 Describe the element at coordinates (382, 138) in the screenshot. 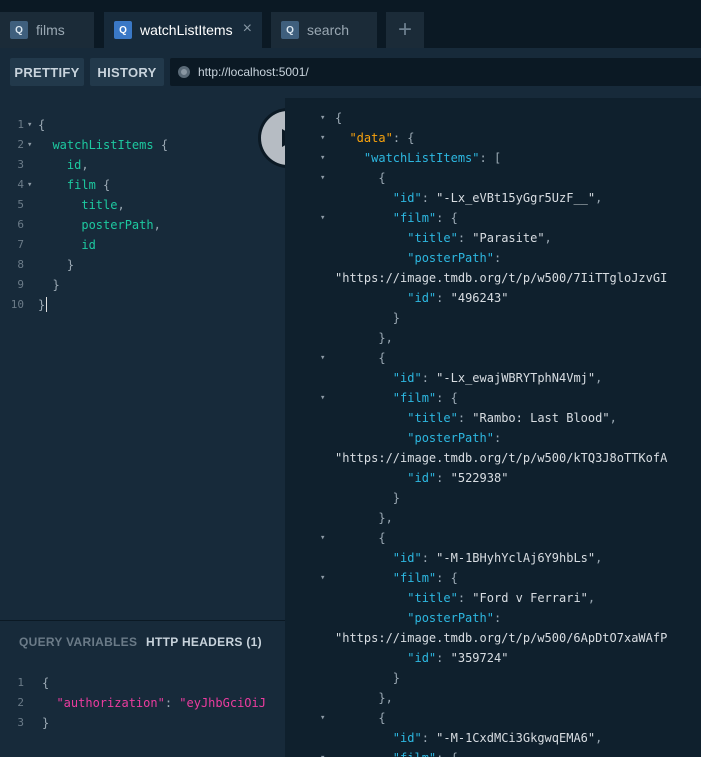

I see `result-line: "data": {` at that location.